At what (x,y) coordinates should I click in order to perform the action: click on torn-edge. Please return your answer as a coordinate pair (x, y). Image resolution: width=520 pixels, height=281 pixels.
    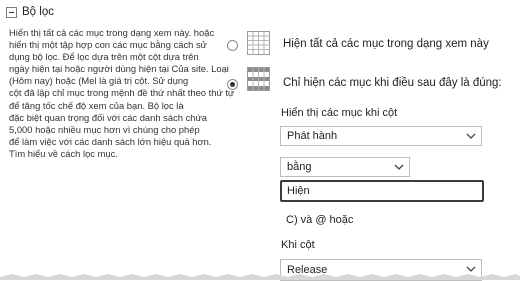
    Looking at the image, I should click on (260, 277).